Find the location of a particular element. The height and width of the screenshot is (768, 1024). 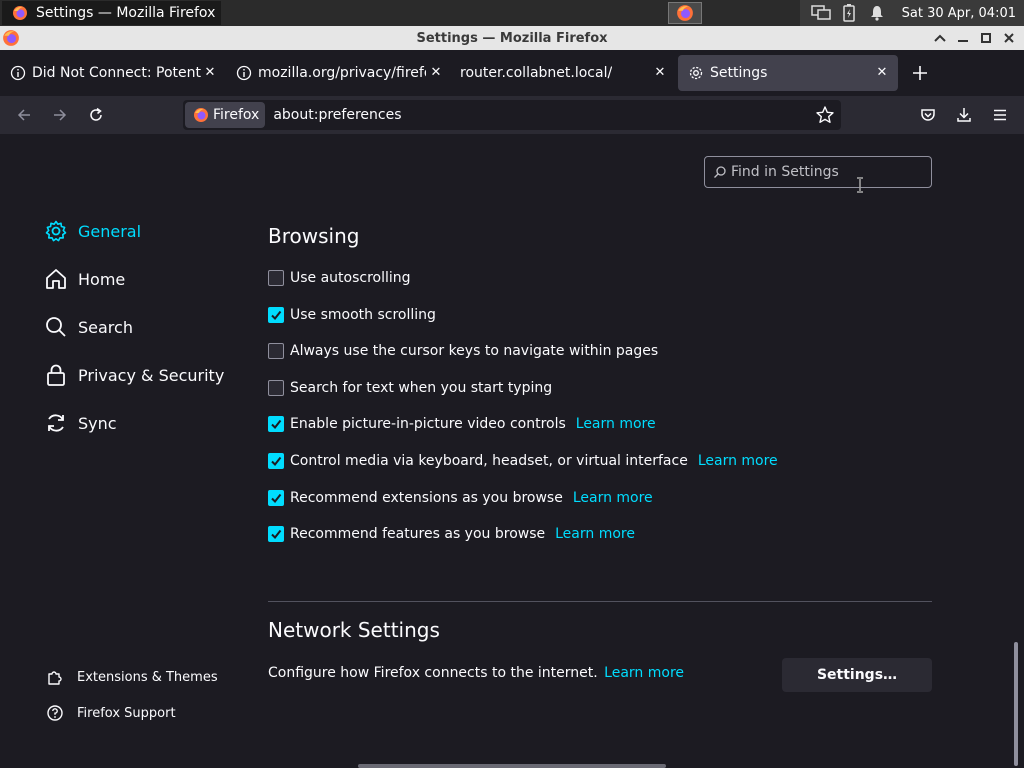

reload-button is located at coordinates (96, 115).